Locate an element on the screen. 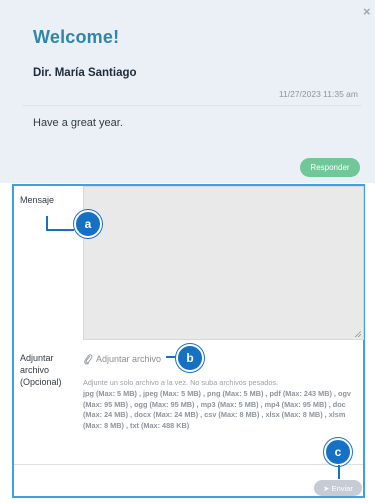 The height and width of the screenshot is (503, 375). close-icon: × is located at coordinates (367, 11).